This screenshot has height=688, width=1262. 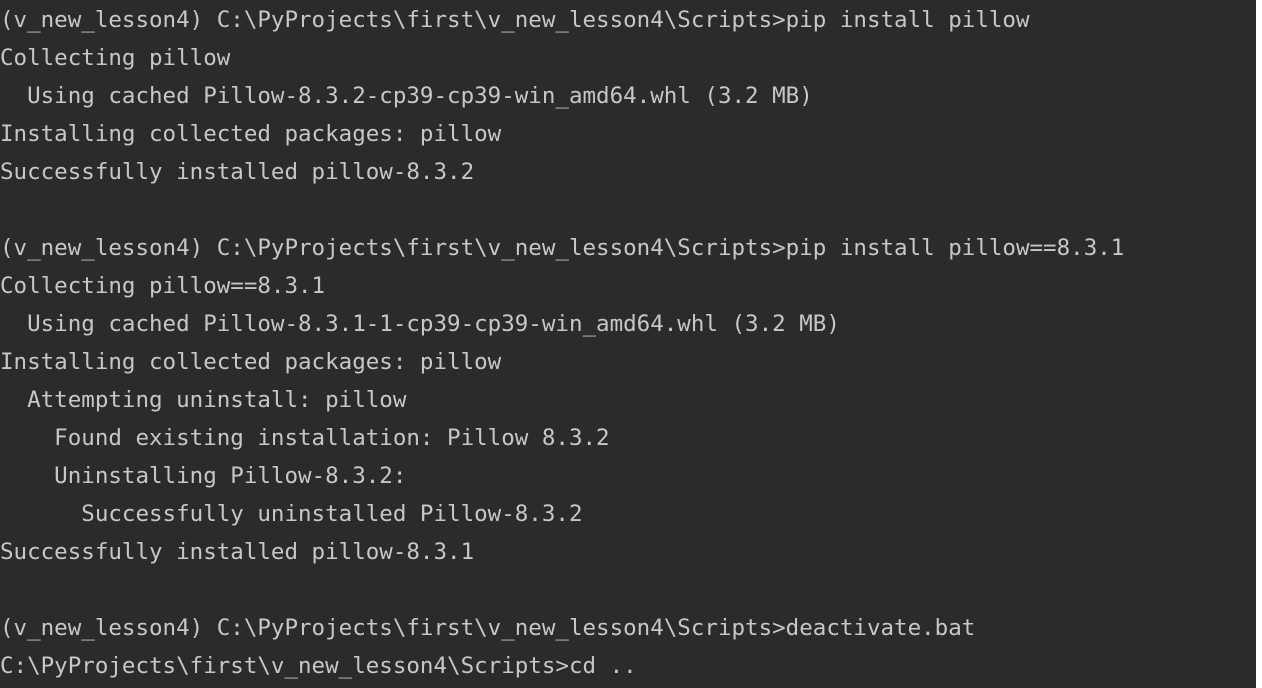 I want to click on output-line: Successfully installed pillow-8.3.1, so click(x=237, y=552).